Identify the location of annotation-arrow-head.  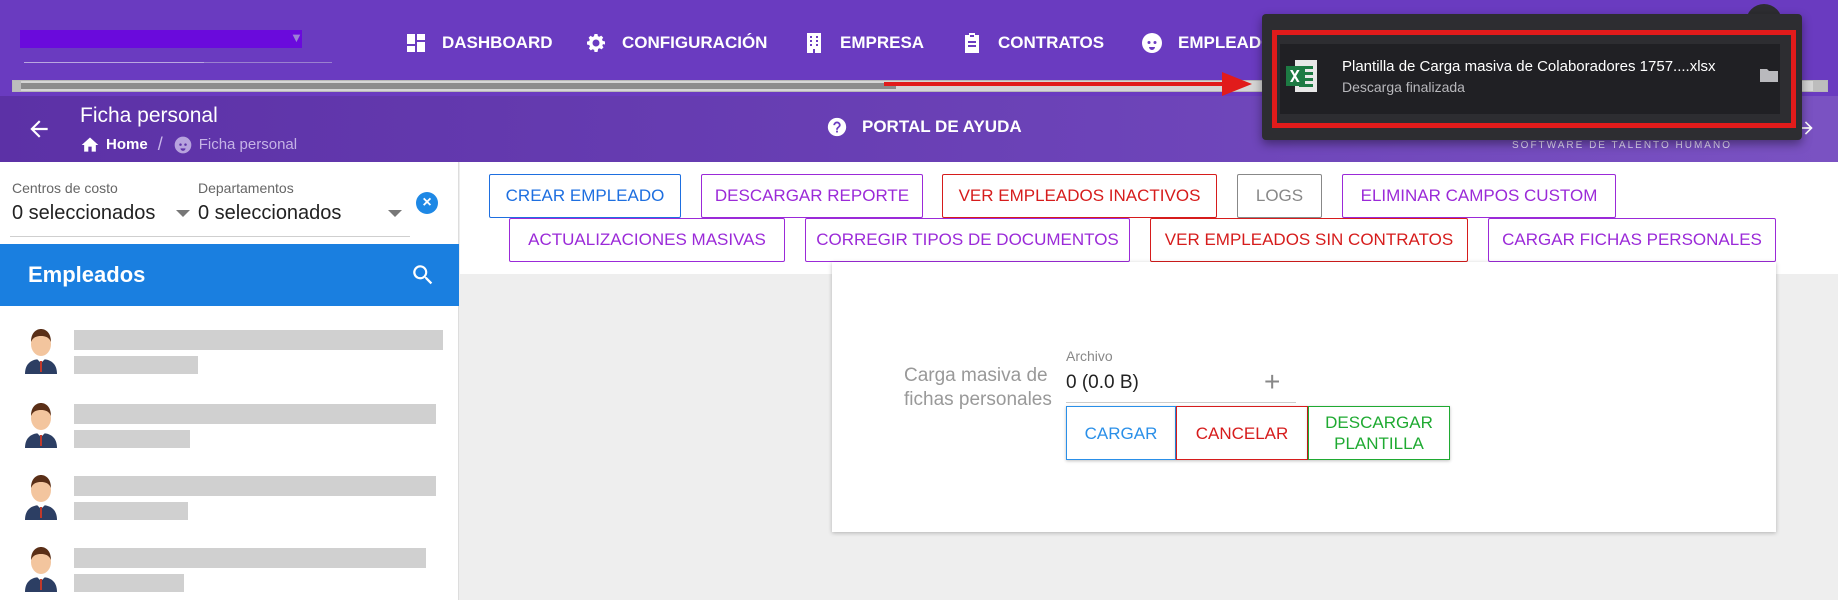
(1237, 84).